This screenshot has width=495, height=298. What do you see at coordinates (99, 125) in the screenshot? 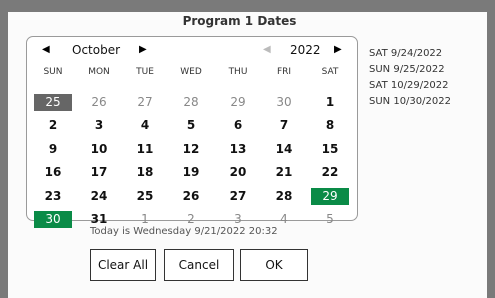
I see `calendar-day: 3` at bounding box center [99, 125].